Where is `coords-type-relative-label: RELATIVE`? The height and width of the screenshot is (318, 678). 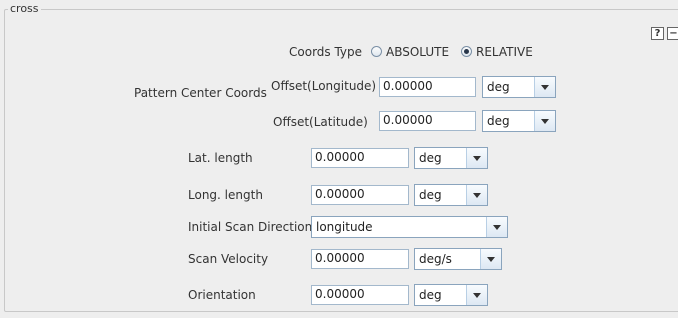 coords-type-relative-label: RELATIVE is located at coordinates (504, 52).